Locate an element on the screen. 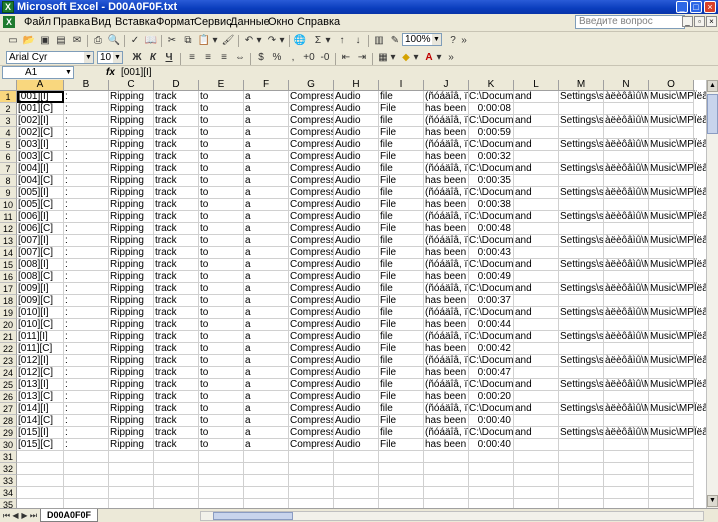 The width and height of the screenshot is (718, 522). grid-cell: 0:00:40 is located at coordinates (491, 421).